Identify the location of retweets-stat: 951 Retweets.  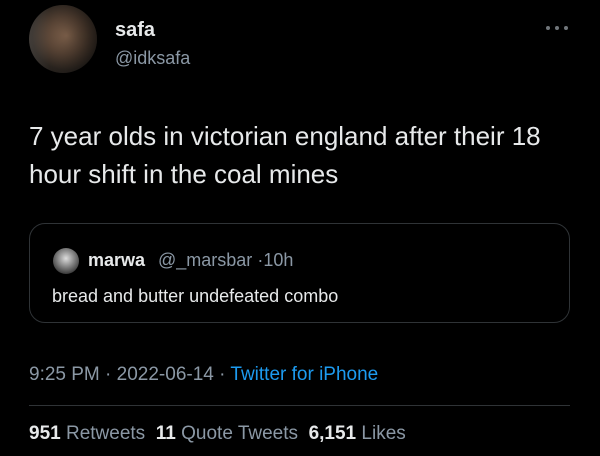
(87, 433).